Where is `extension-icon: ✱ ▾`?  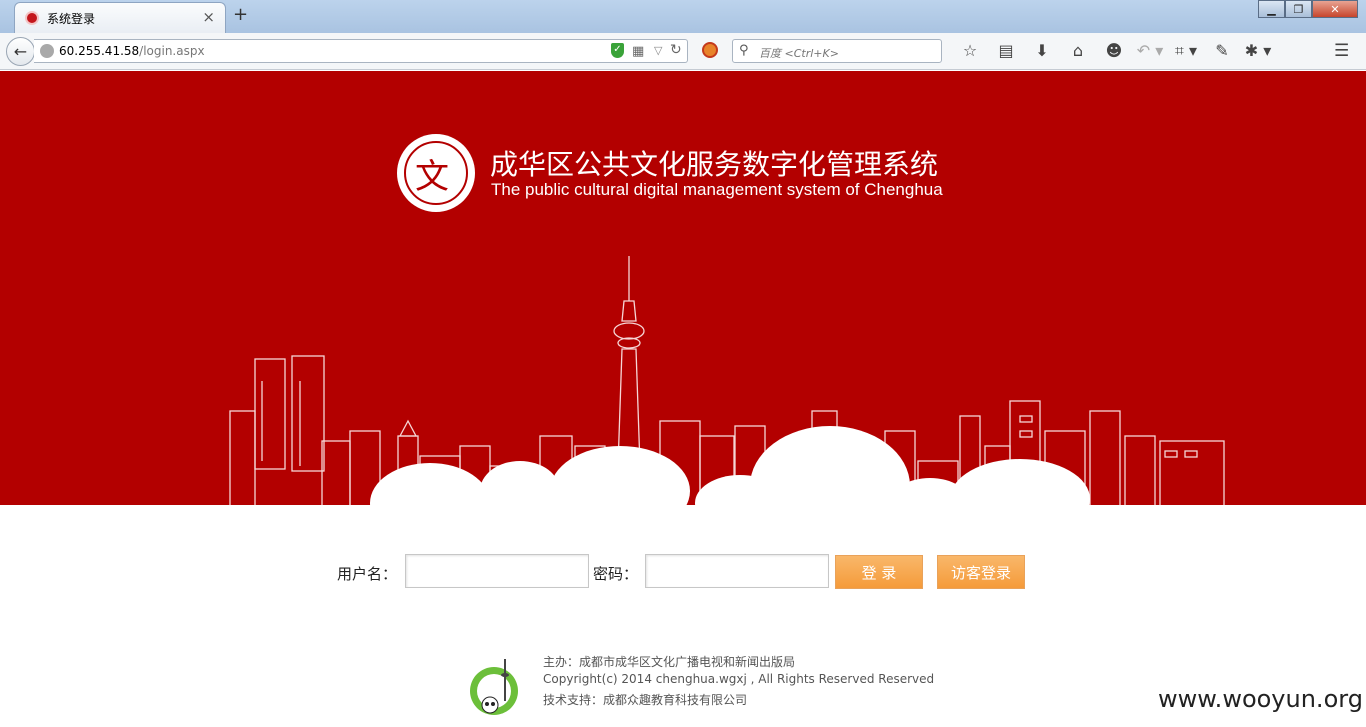
extension-icon: ✱ ▾ is located at coordinates (1258, 51).